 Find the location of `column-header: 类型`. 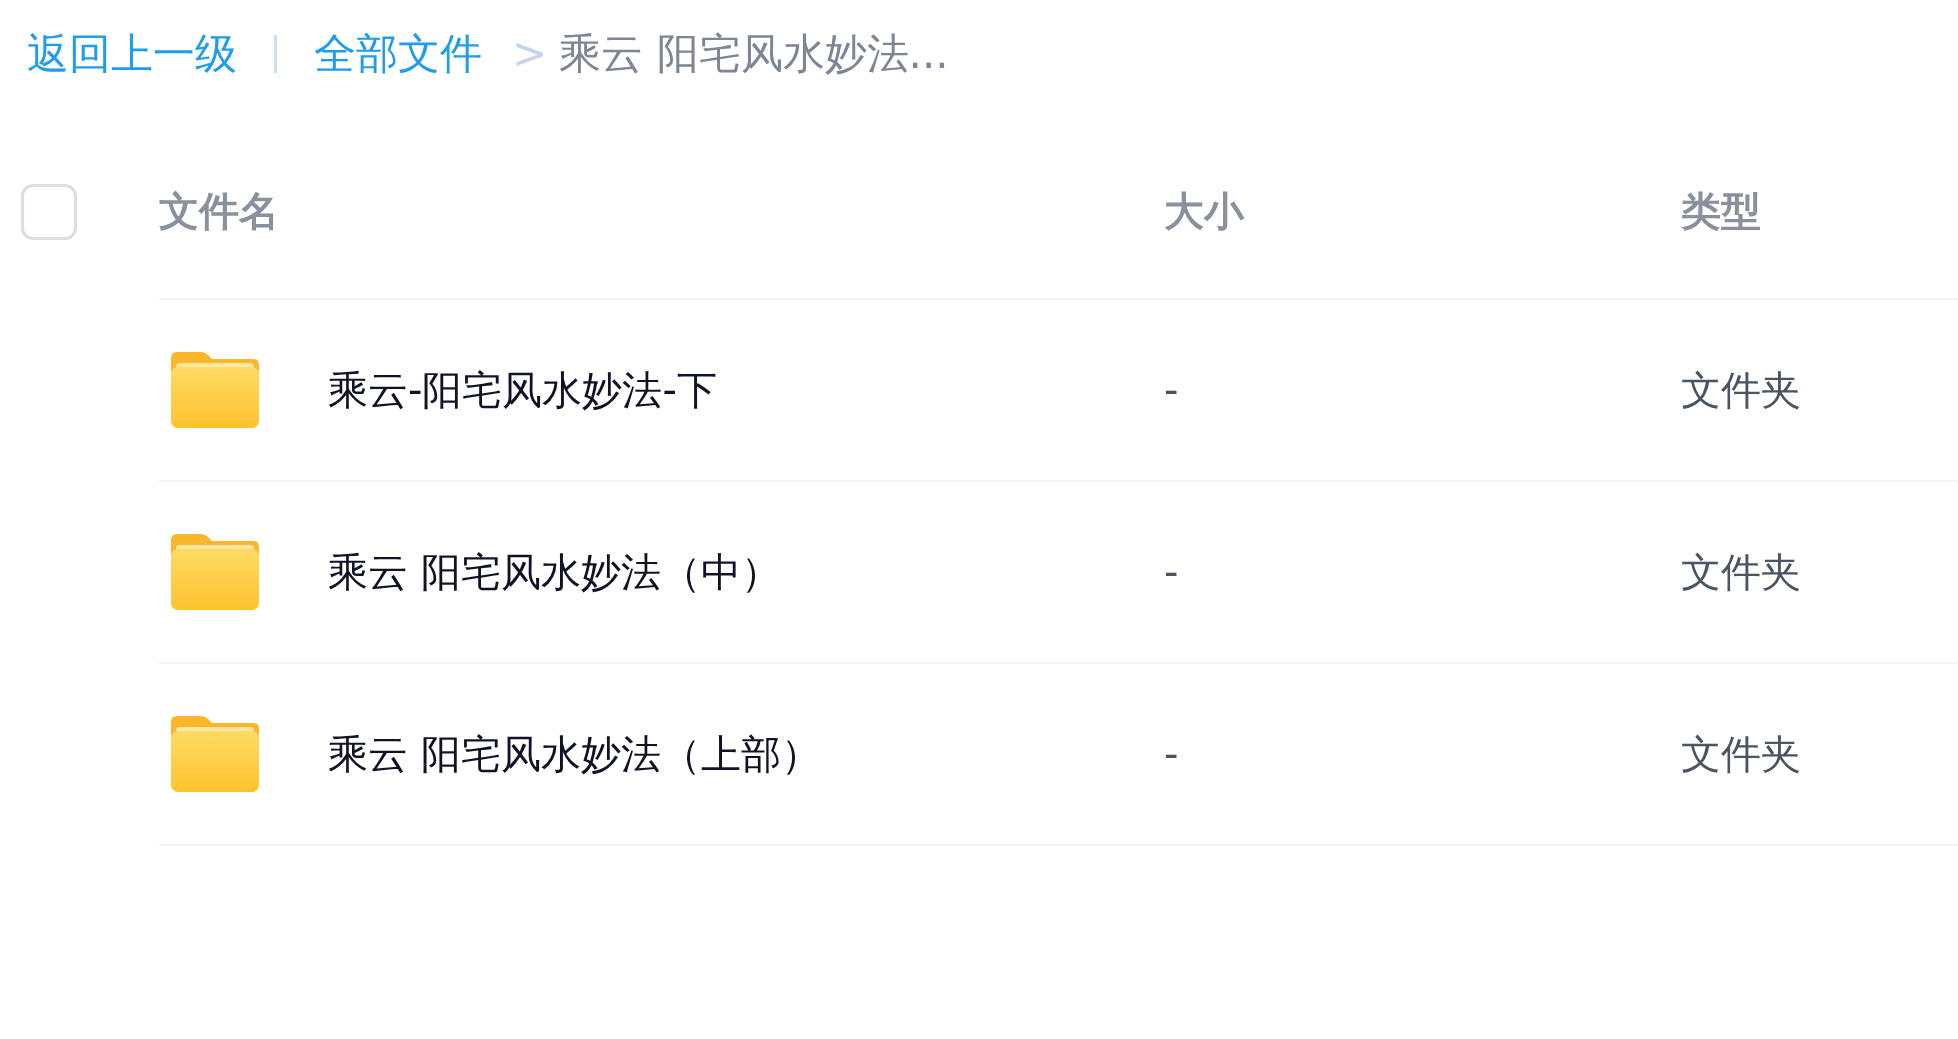

column-header: 类型 is located at coordinates (1721, 211).